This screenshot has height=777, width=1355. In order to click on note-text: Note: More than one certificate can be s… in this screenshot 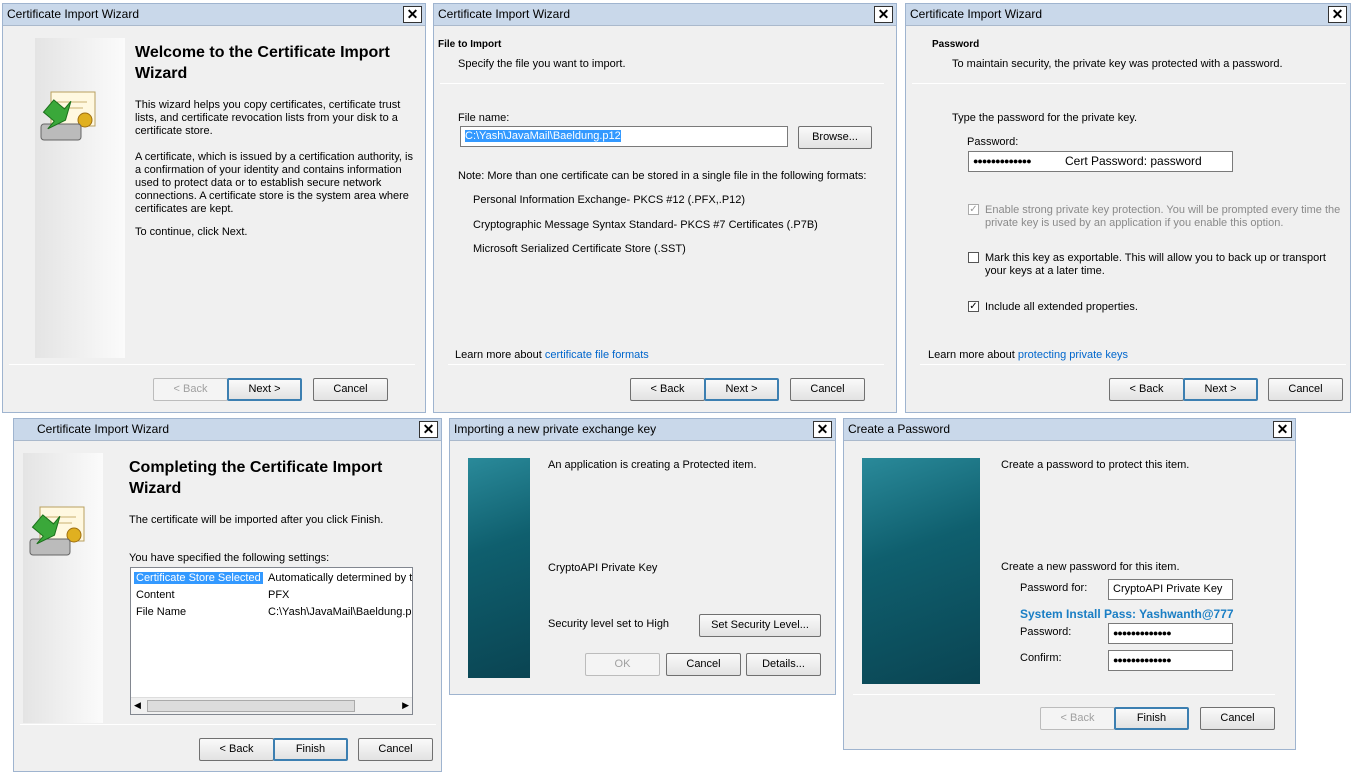, I will do `click(662, 176)`.